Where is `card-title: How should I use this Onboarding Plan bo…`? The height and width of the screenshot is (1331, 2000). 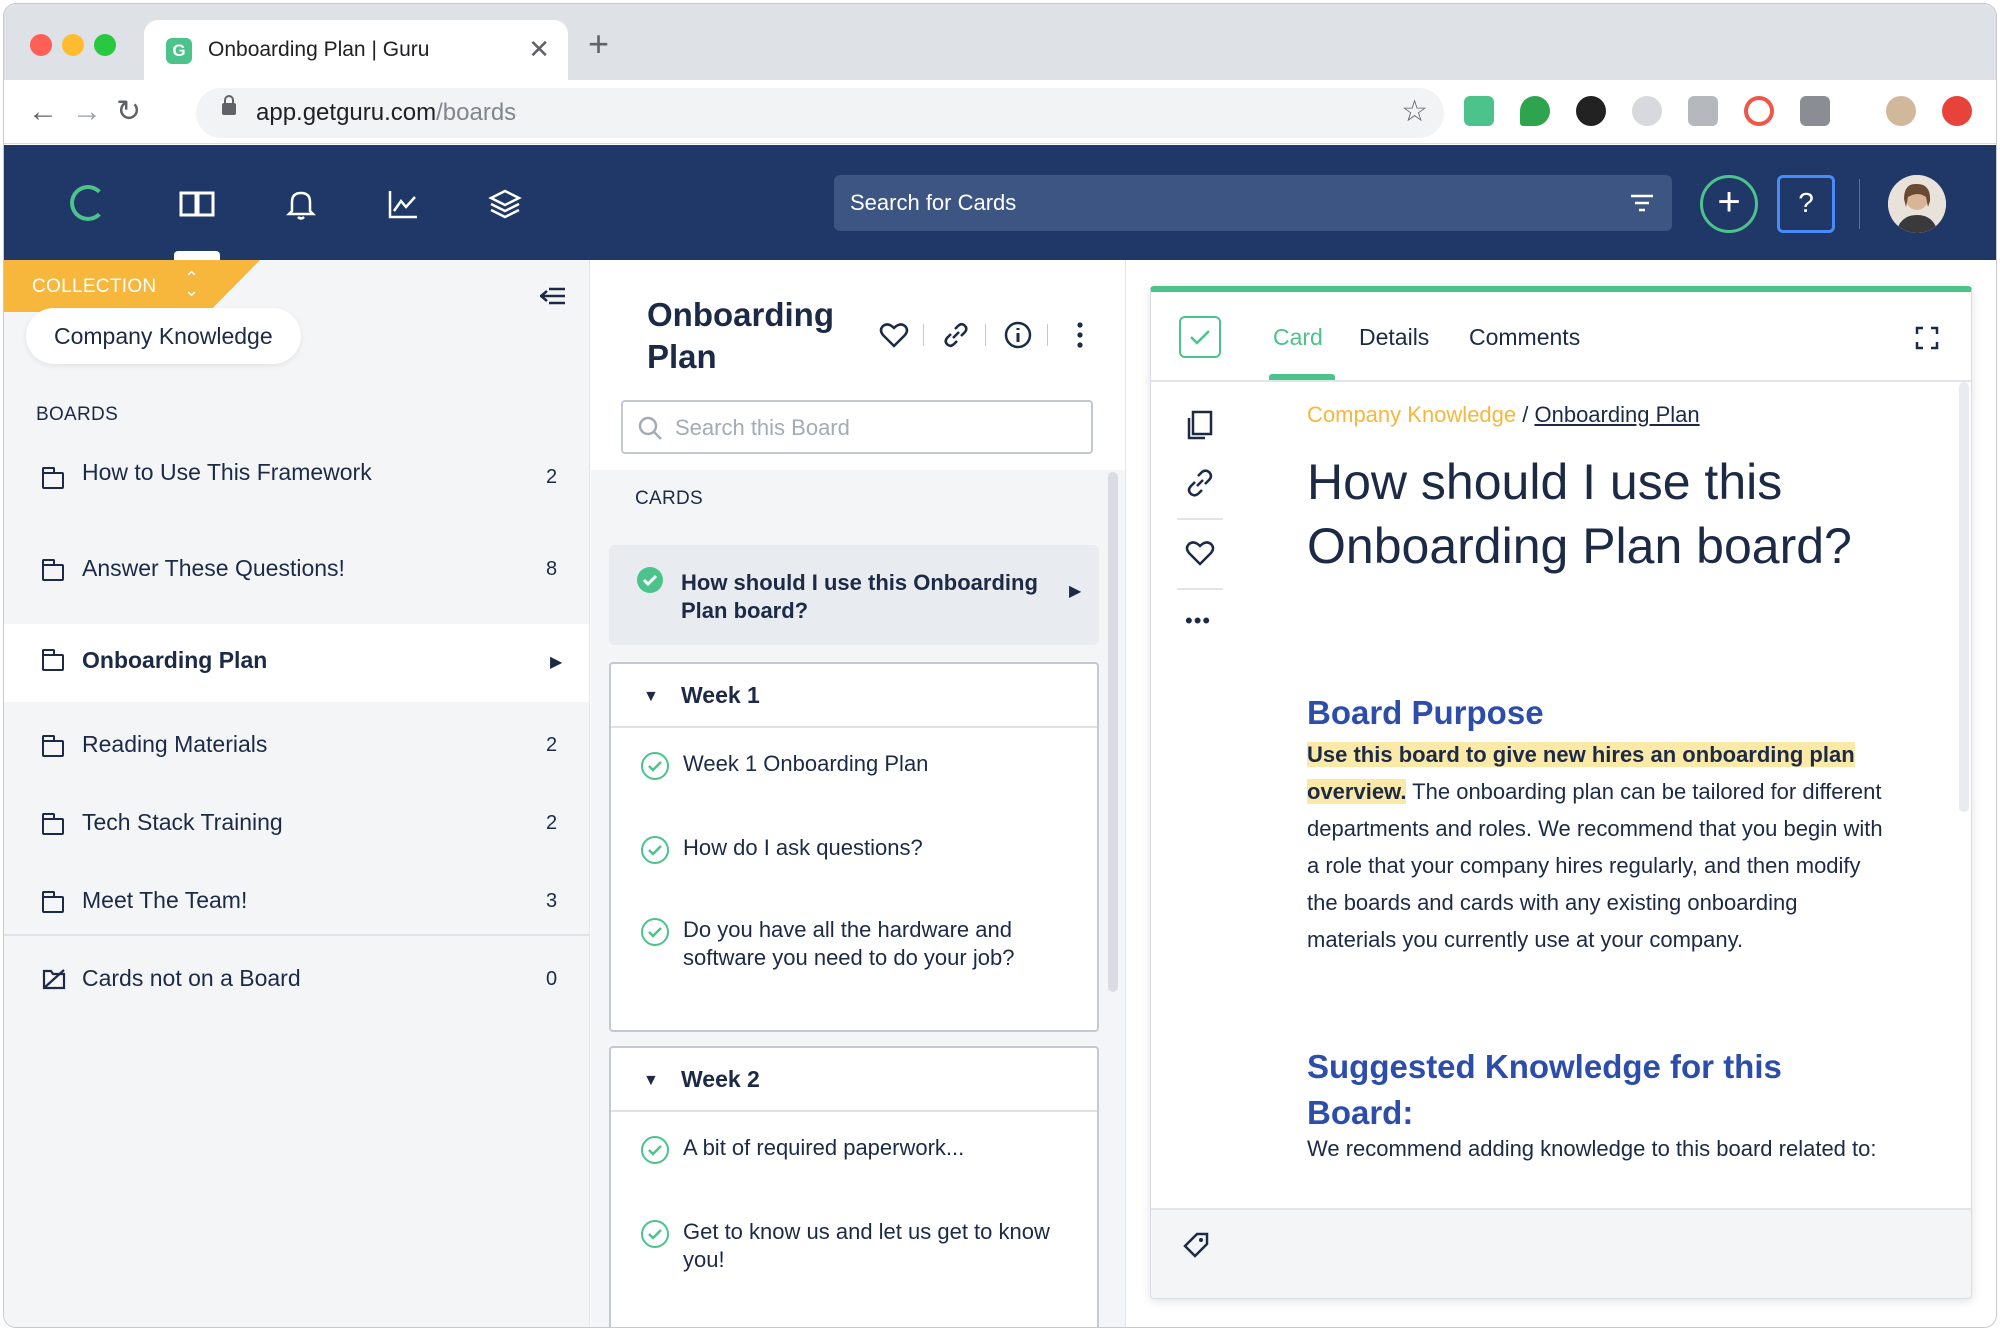
card-title: How should I use this Onboarding Plan bo… is located at coordinates (1579, 514).